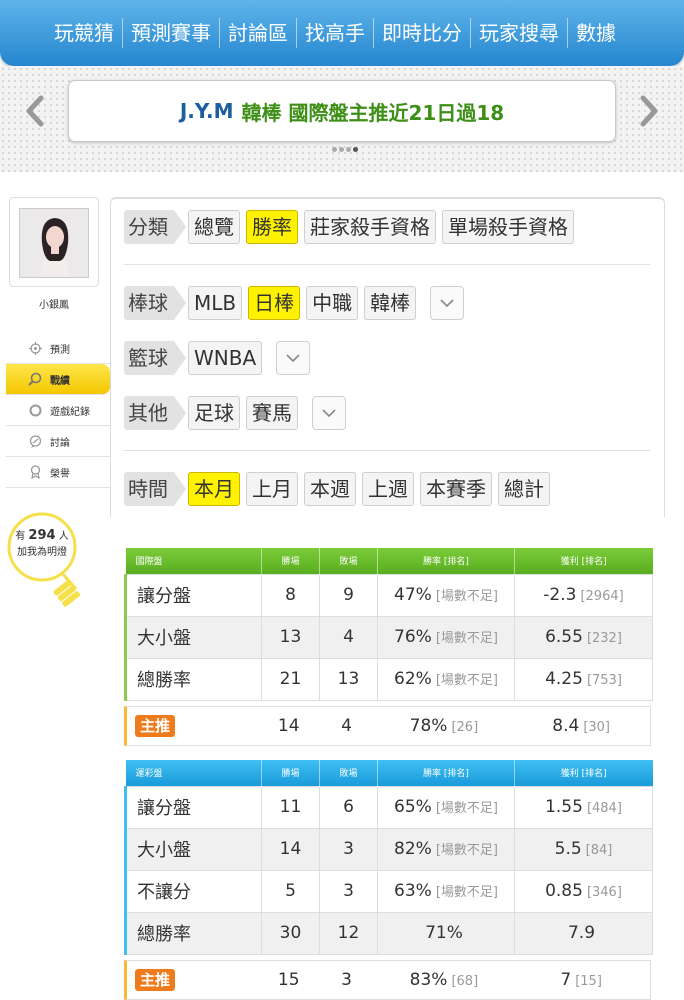 This screenshot has width=684, height=1000. Describe the element at coordinates (290, 595) in the screenshot. I see `win-cell: 8` at that location.